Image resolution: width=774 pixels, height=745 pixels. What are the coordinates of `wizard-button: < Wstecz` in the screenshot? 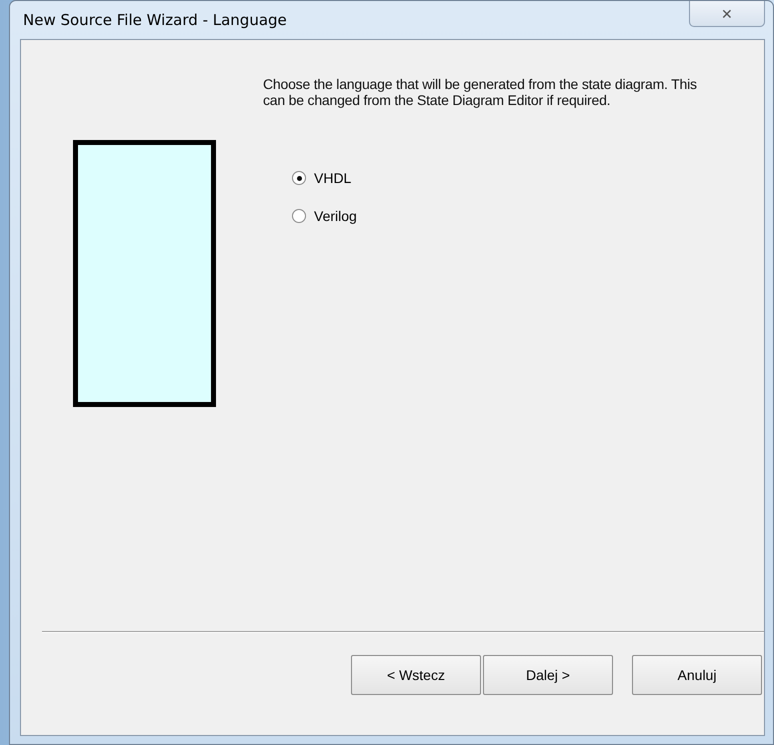 It's located at (416, 675).